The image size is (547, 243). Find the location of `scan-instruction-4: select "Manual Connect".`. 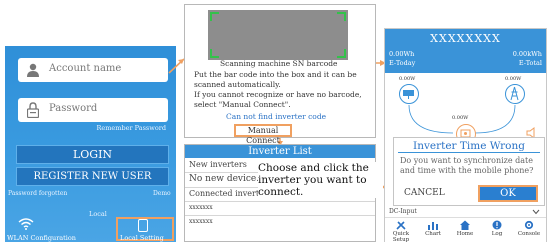

scan-instruction-4: select "Manual Connect". is located at coordinates (242, 104).